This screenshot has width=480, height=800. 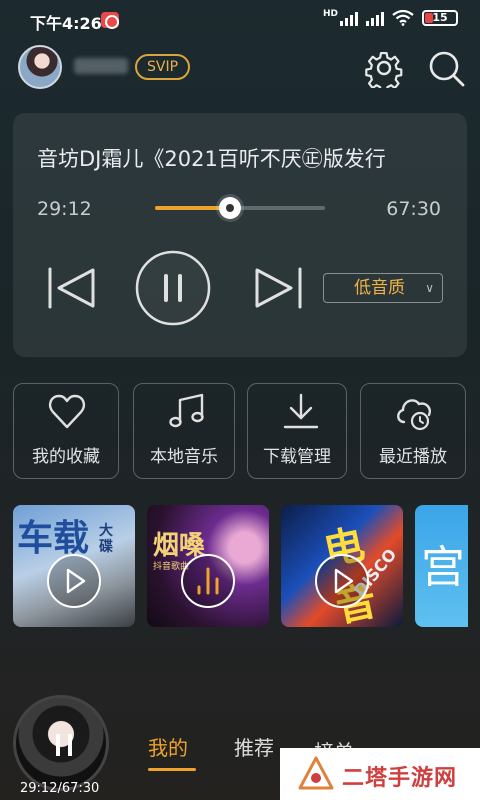 What do you see at coordinates (66, 431) in the screenshot?
I see `shortcut-favorites: 我的收藏` at bounding box center [66, 431].